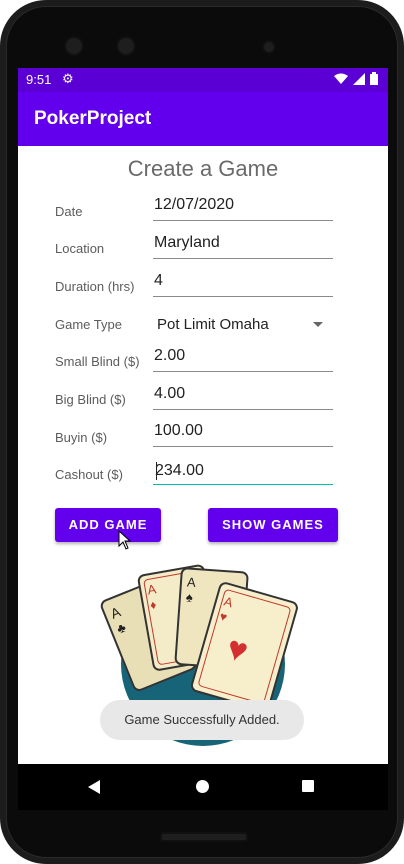  I want to click on add-game-button: ADD GAME, so click(108, 525).